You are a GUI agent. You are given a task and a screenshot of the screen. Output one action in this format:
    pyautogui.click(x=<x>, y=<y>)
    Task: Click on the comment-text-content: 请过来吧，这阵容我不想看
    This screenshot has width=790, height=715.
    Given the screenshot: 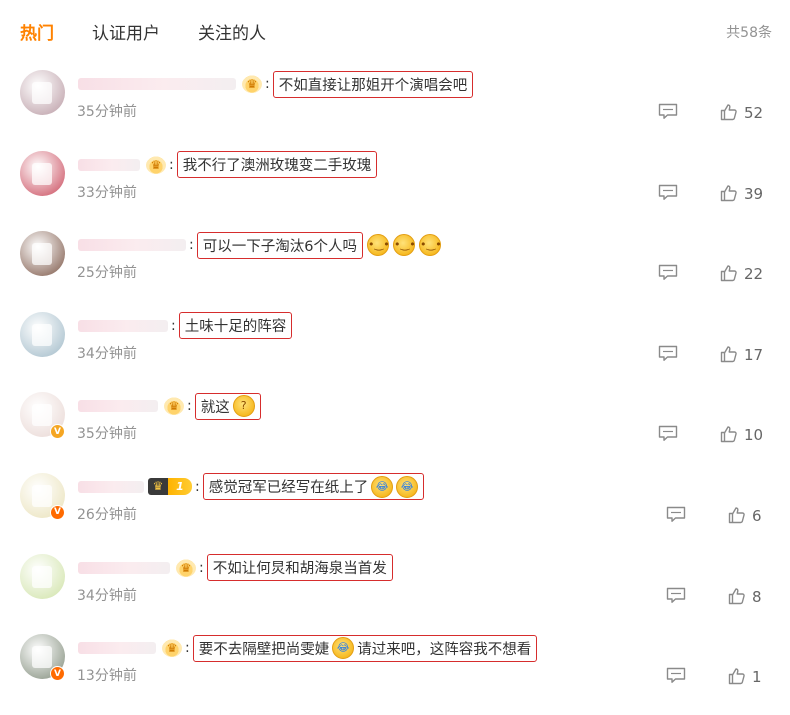 What is the action you would take?
    pyautogui.click(x=444, y=649)
    